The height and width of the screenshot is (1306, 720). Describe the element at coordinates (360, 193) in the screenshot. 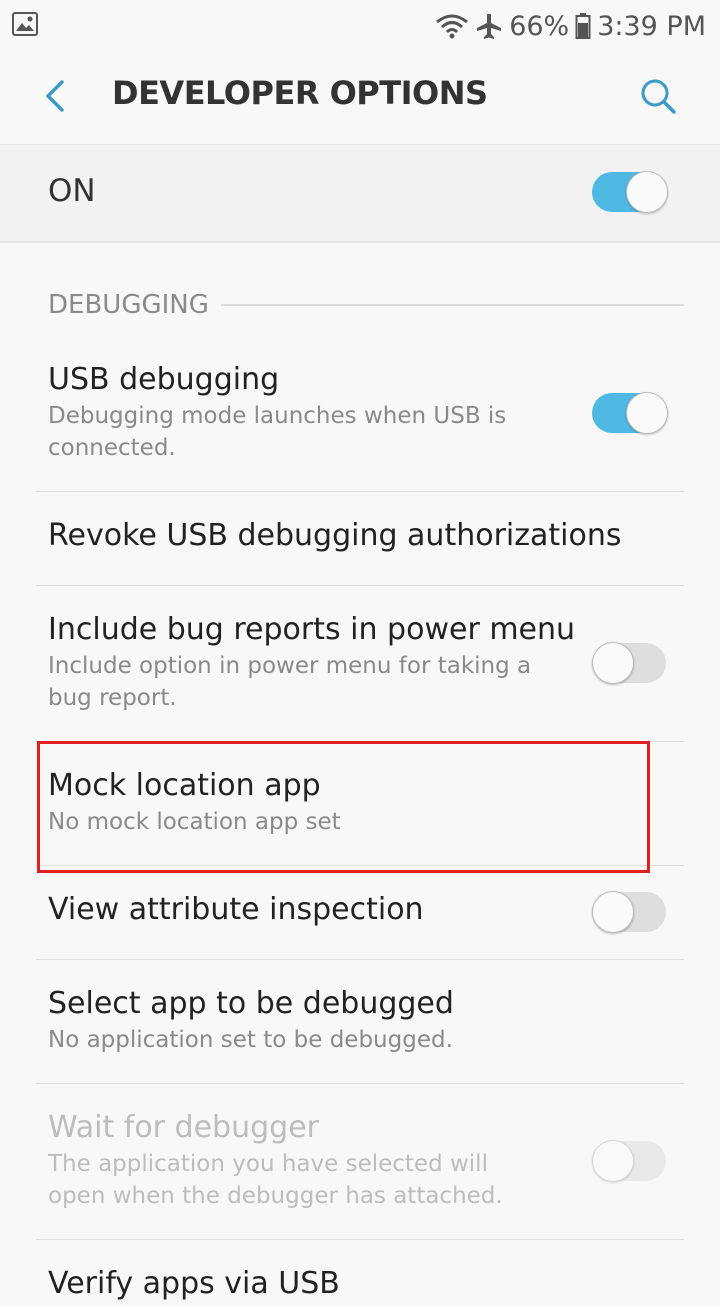

I see `master-switch-row: ON` at that location.